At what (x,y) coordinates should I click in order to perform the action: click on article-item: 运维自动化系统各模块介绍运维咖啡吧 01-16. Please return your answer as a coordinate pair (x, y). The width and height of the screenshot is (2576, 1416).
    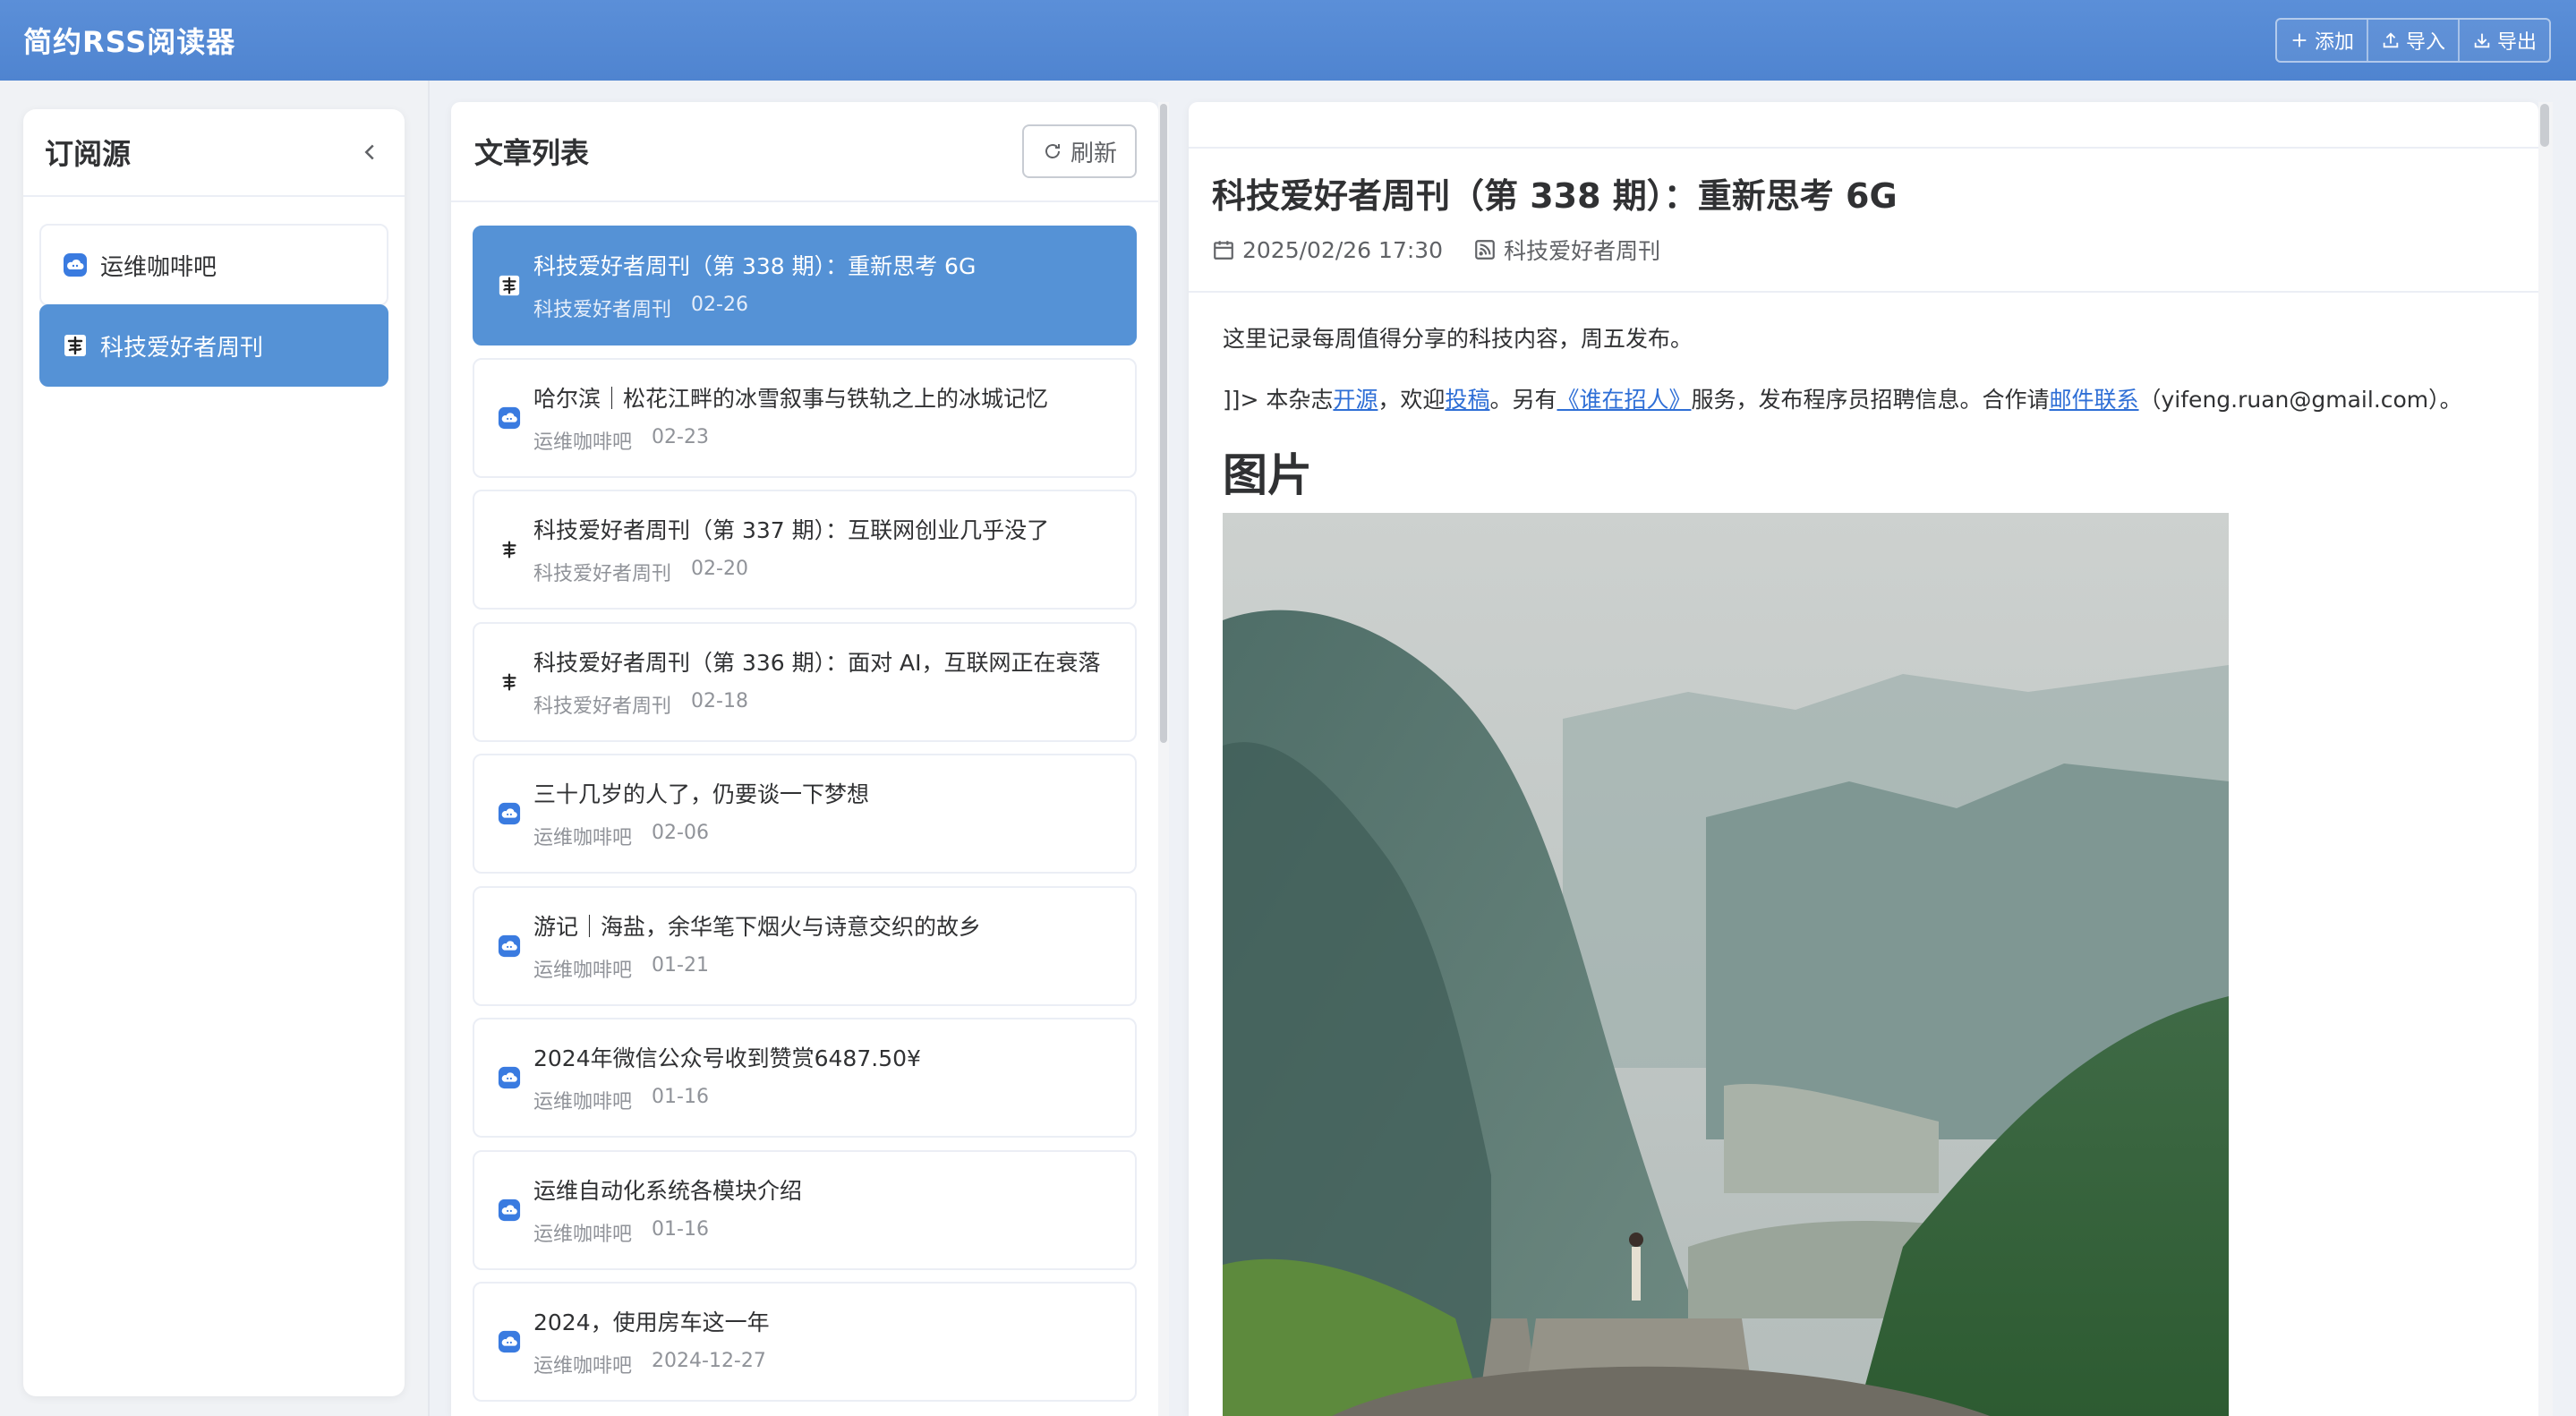
    Looking at the image, I should click on (805, 1209).